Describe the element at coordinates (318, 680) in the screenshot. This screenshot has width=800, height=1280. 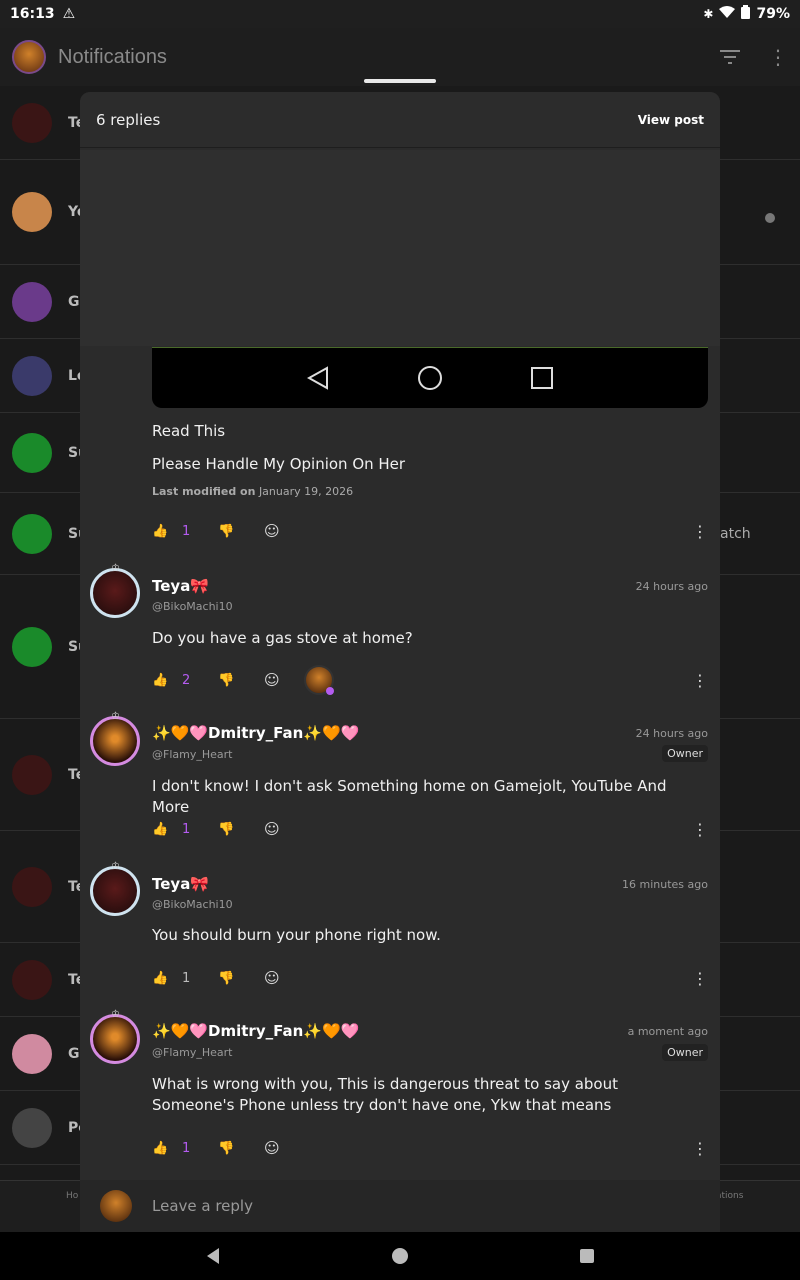
I see `reaction-avatar` at that location.